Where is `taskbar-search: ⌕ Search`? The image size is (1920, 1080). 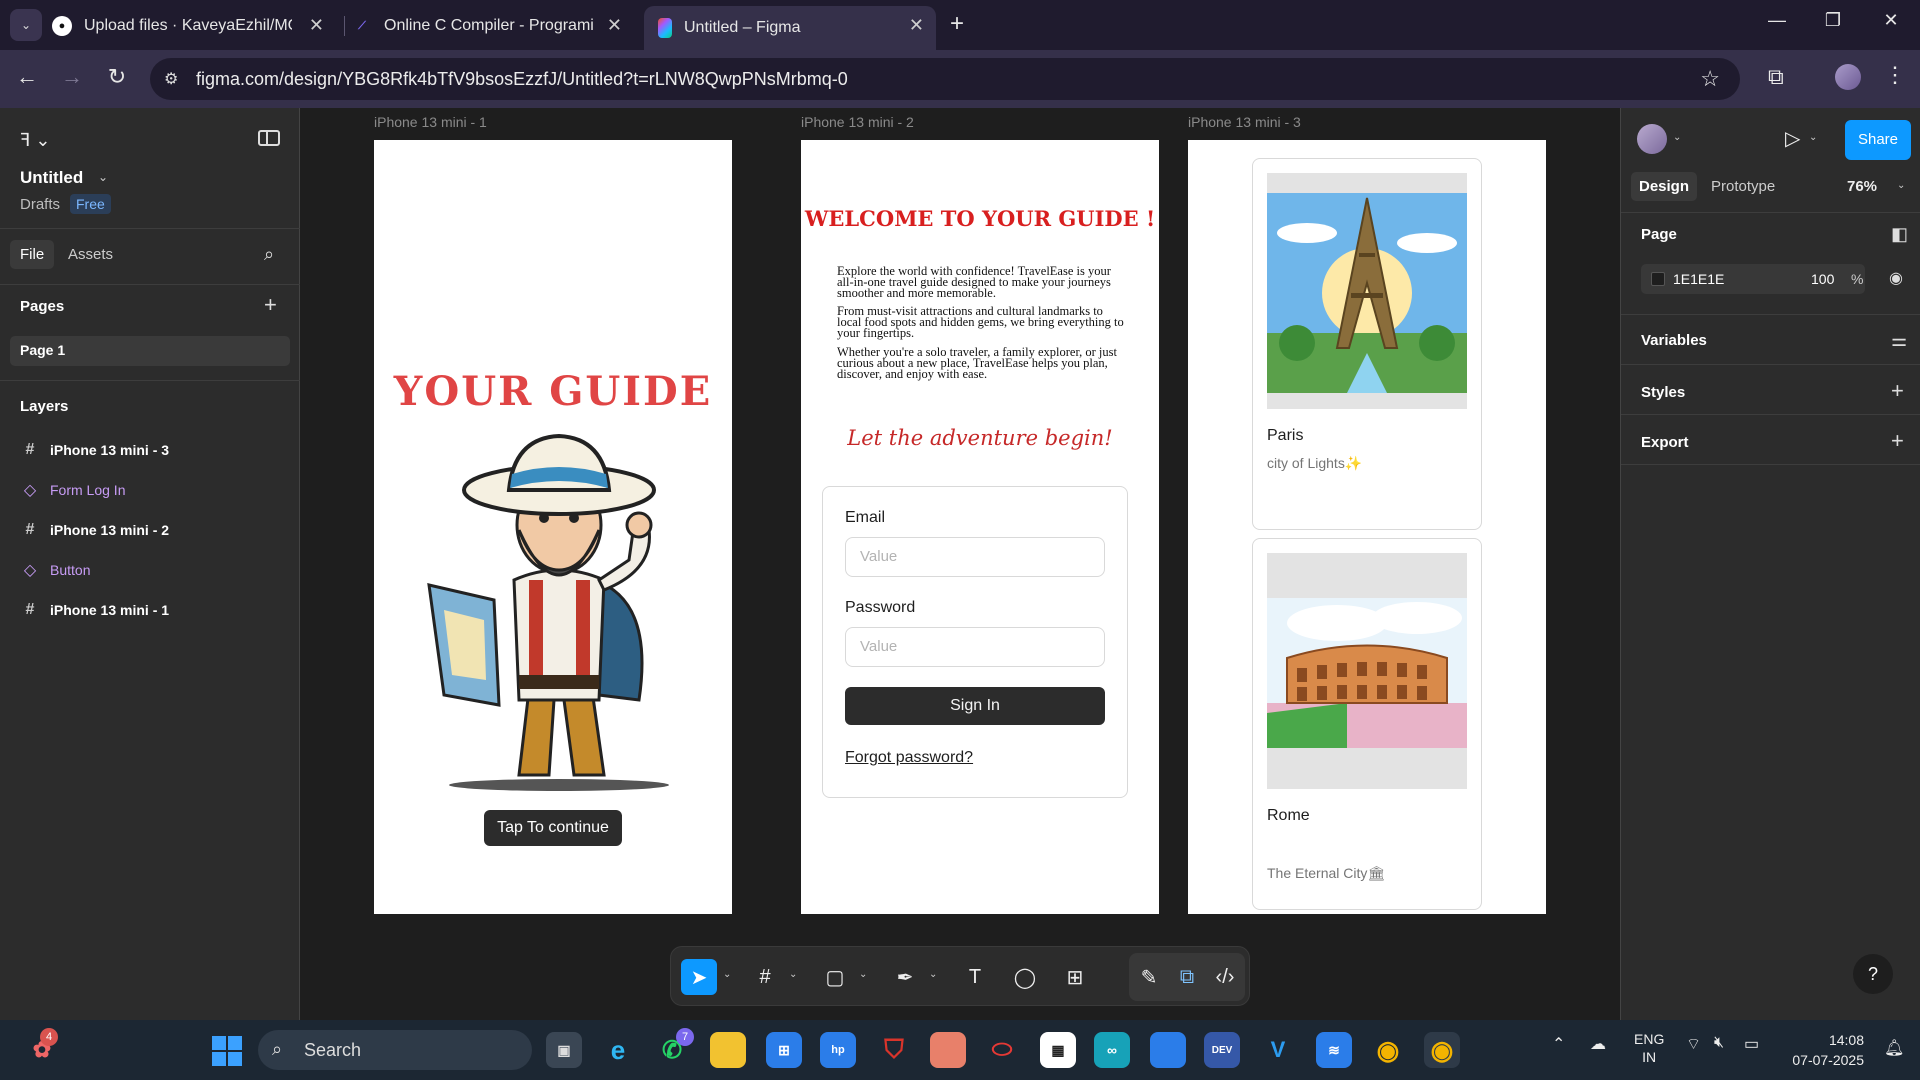 taskbar-search: ⌕ Search is located at coordinates (395, 1050).